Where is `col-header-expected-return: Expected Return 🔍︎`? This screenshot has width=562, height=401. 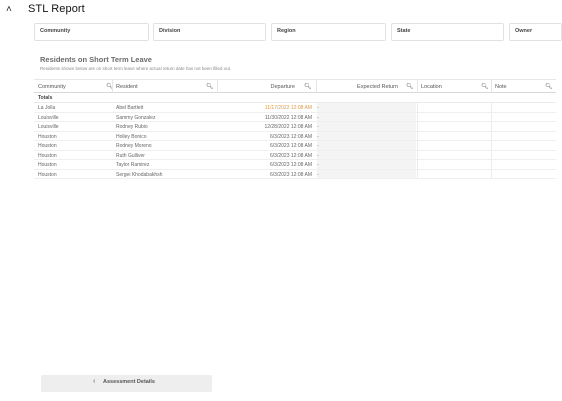 col-header-expected-return: Expected Return 🔍︎ is located at coordinates (368, 86).